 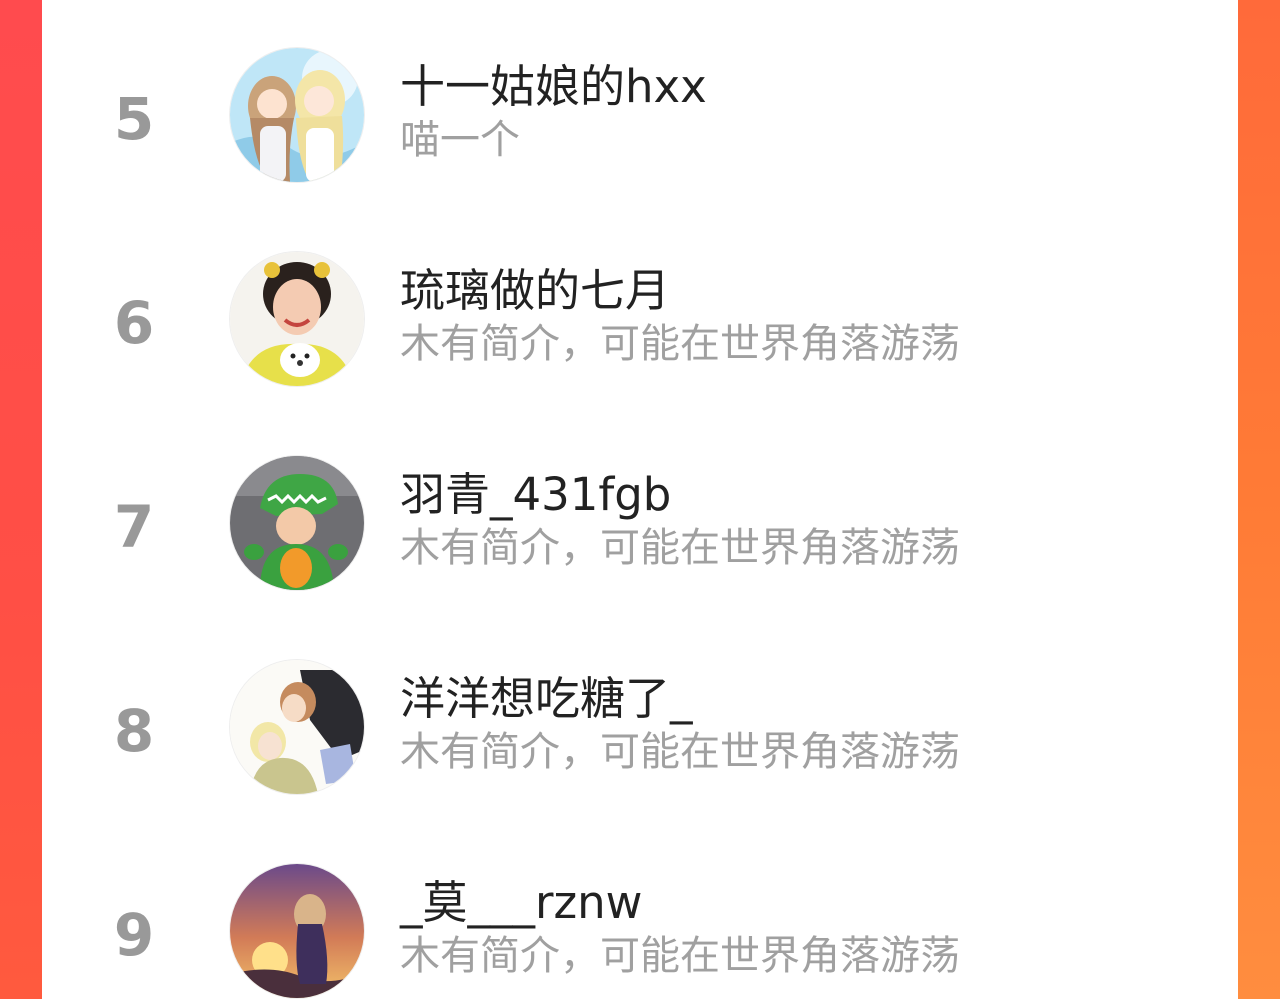 I want to click on anime-couple-avatar, so click(x=297, y=727).